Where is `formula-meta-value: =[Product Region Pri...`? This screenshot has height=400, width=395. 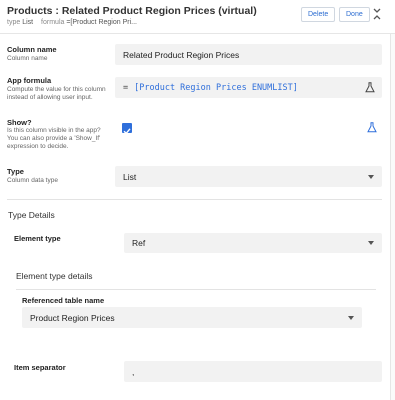 formula-meta-value: =[Product Region Pri... is located at coordinates (101, 22).